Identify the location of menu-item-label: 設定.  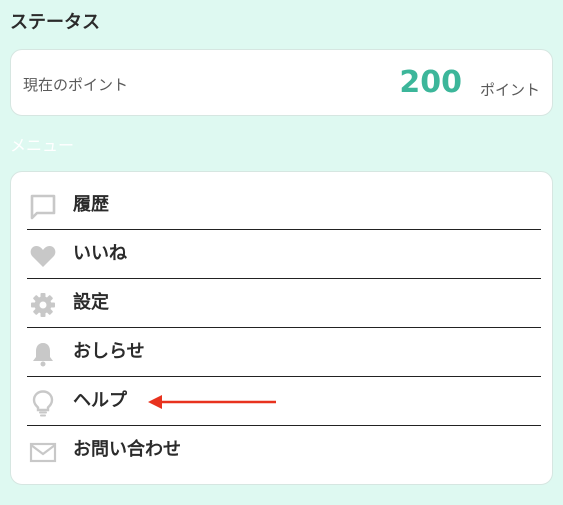
(91, 302).